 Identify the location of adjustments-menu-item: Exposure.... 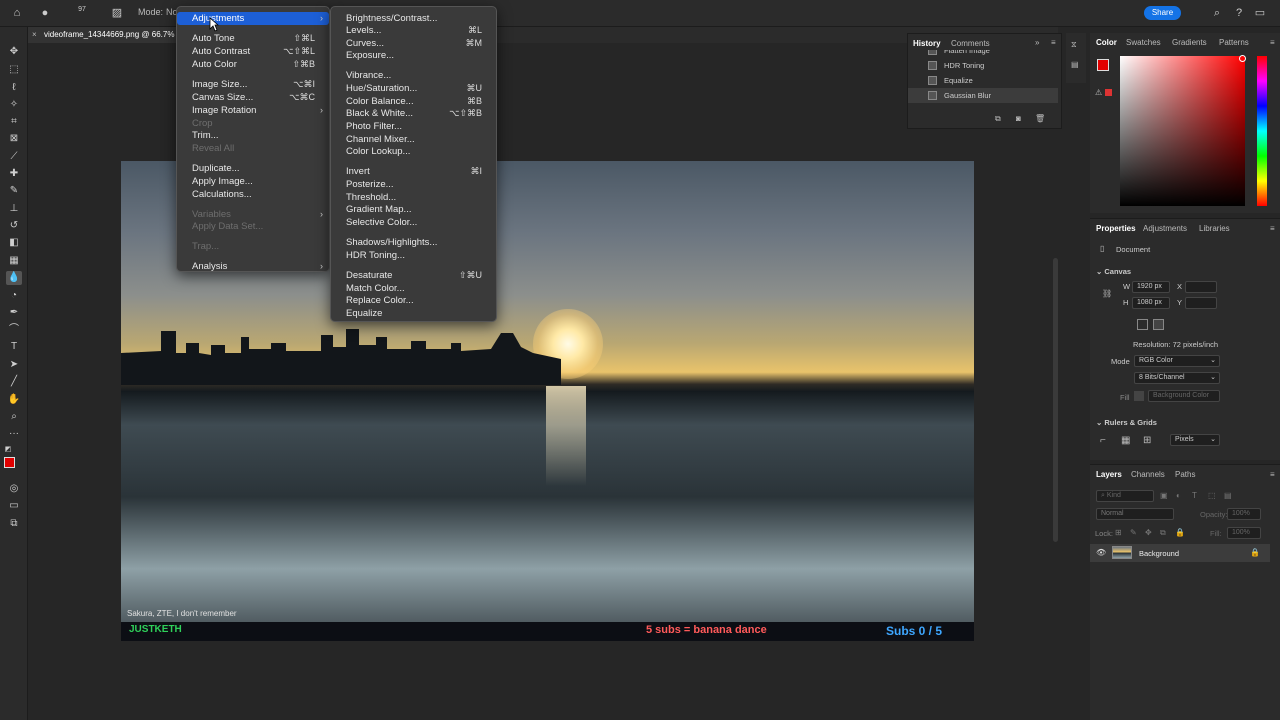
(413, 55).